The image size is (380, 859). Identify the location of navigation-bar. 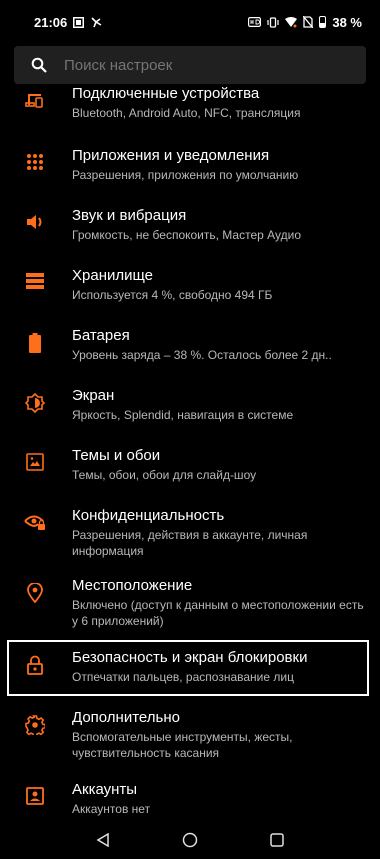
(190, 839).